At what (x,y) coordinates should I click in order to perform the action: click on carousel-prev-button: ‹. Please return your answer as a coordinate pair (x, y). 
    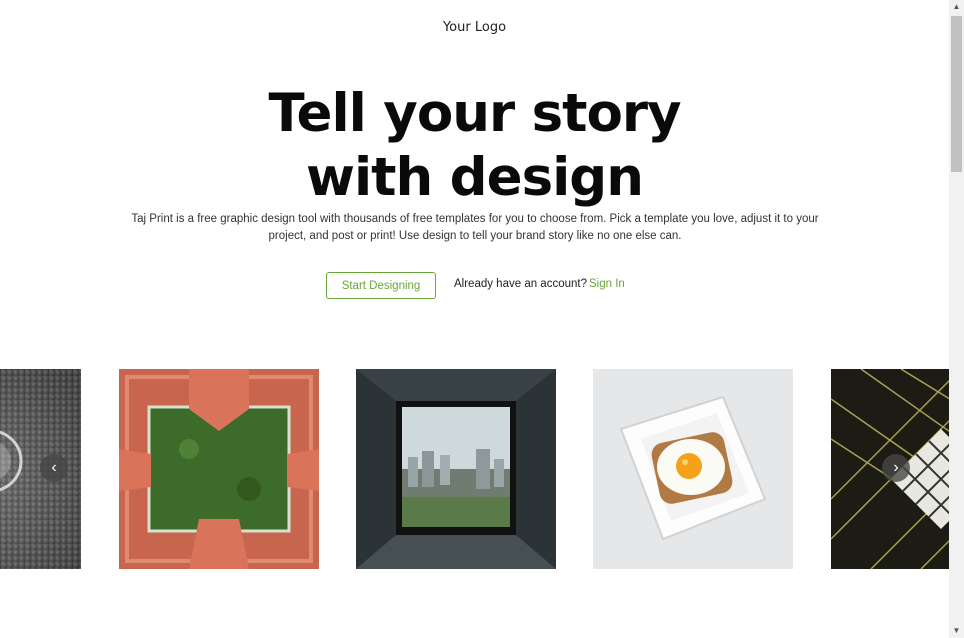
    Looking at the image, I should click on (54, 468).